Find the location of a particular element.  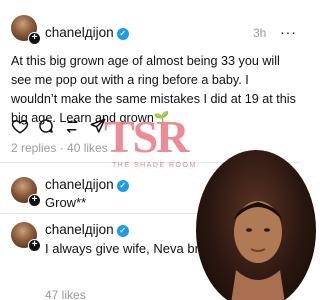

tsr-subtitle: THE SHADE ROOM is located at coordinates (154, 165).